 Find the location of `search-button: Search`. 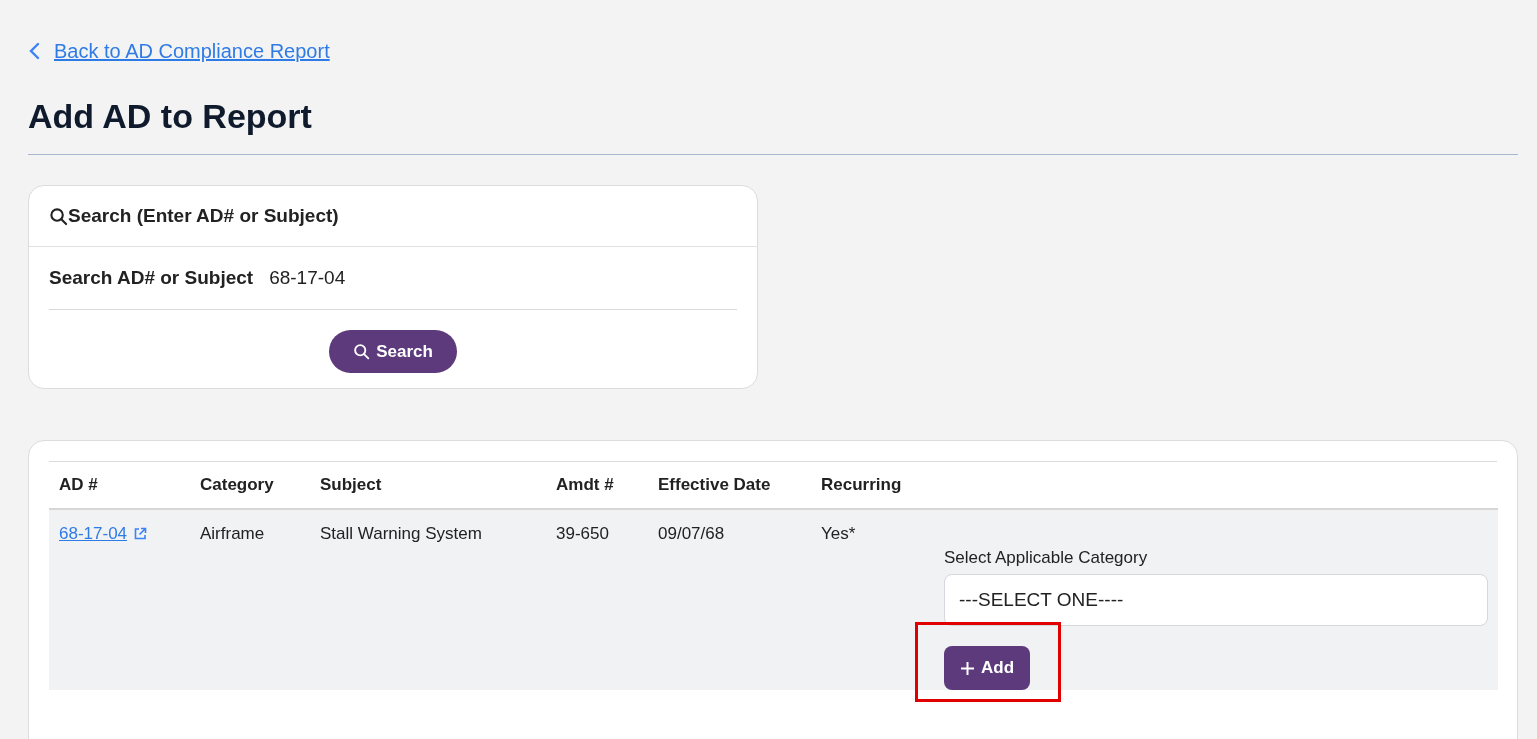

search-button: Search is located at coordinates (393, 351).